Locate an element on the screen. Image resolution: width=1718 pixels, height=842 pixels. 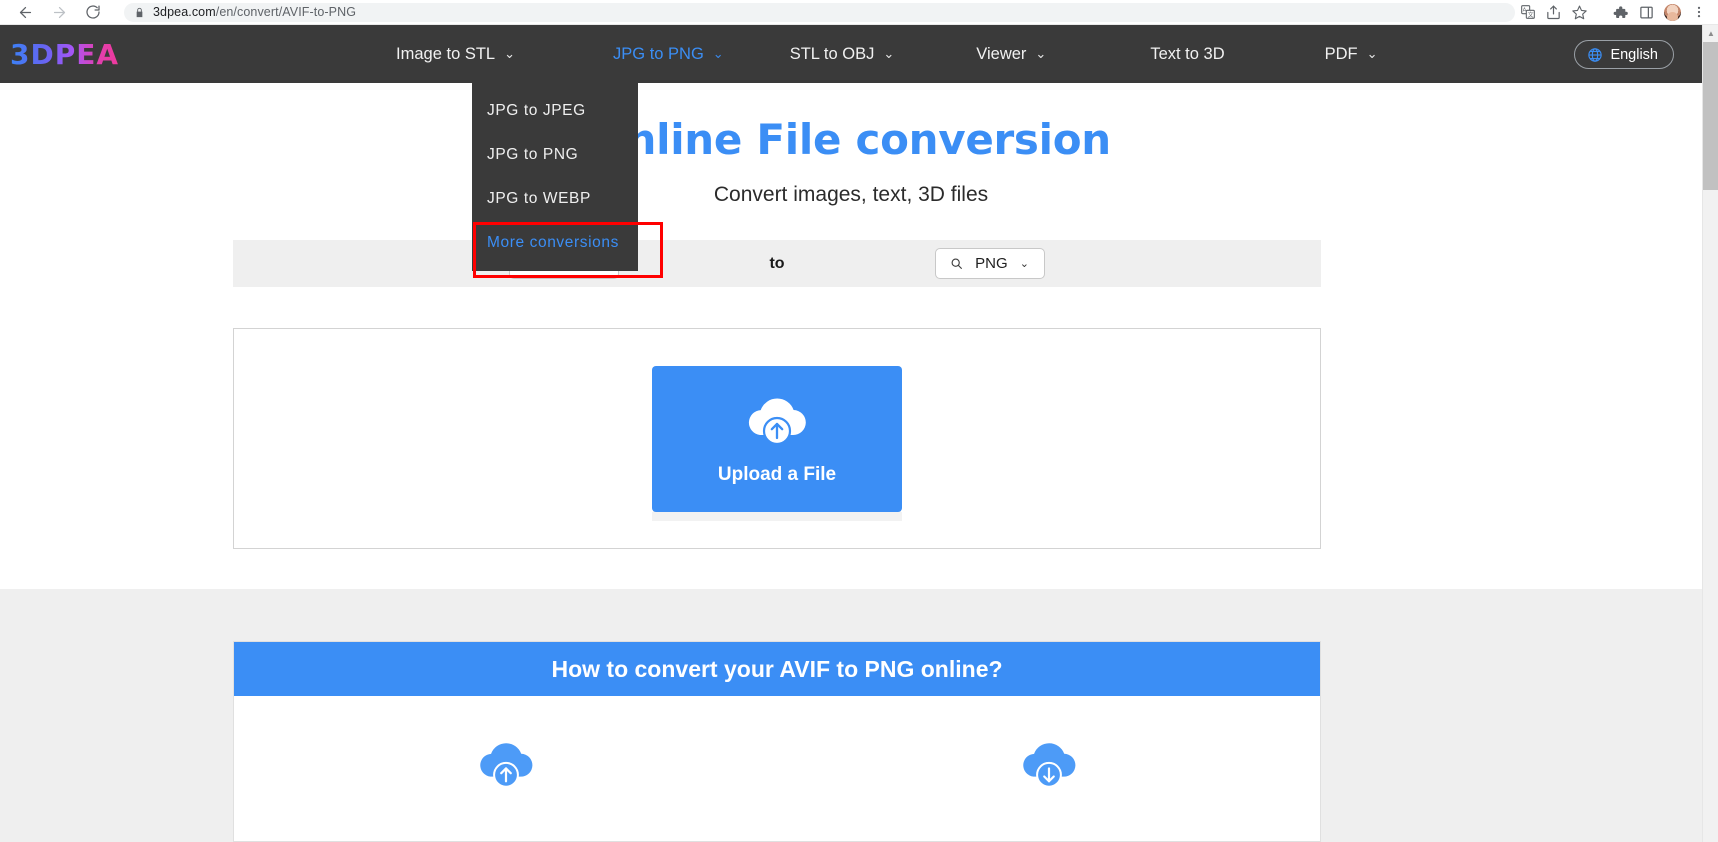
dropdown-item-jpg-to-webp: JPG to WEBP is located at coordinates (555, 199).